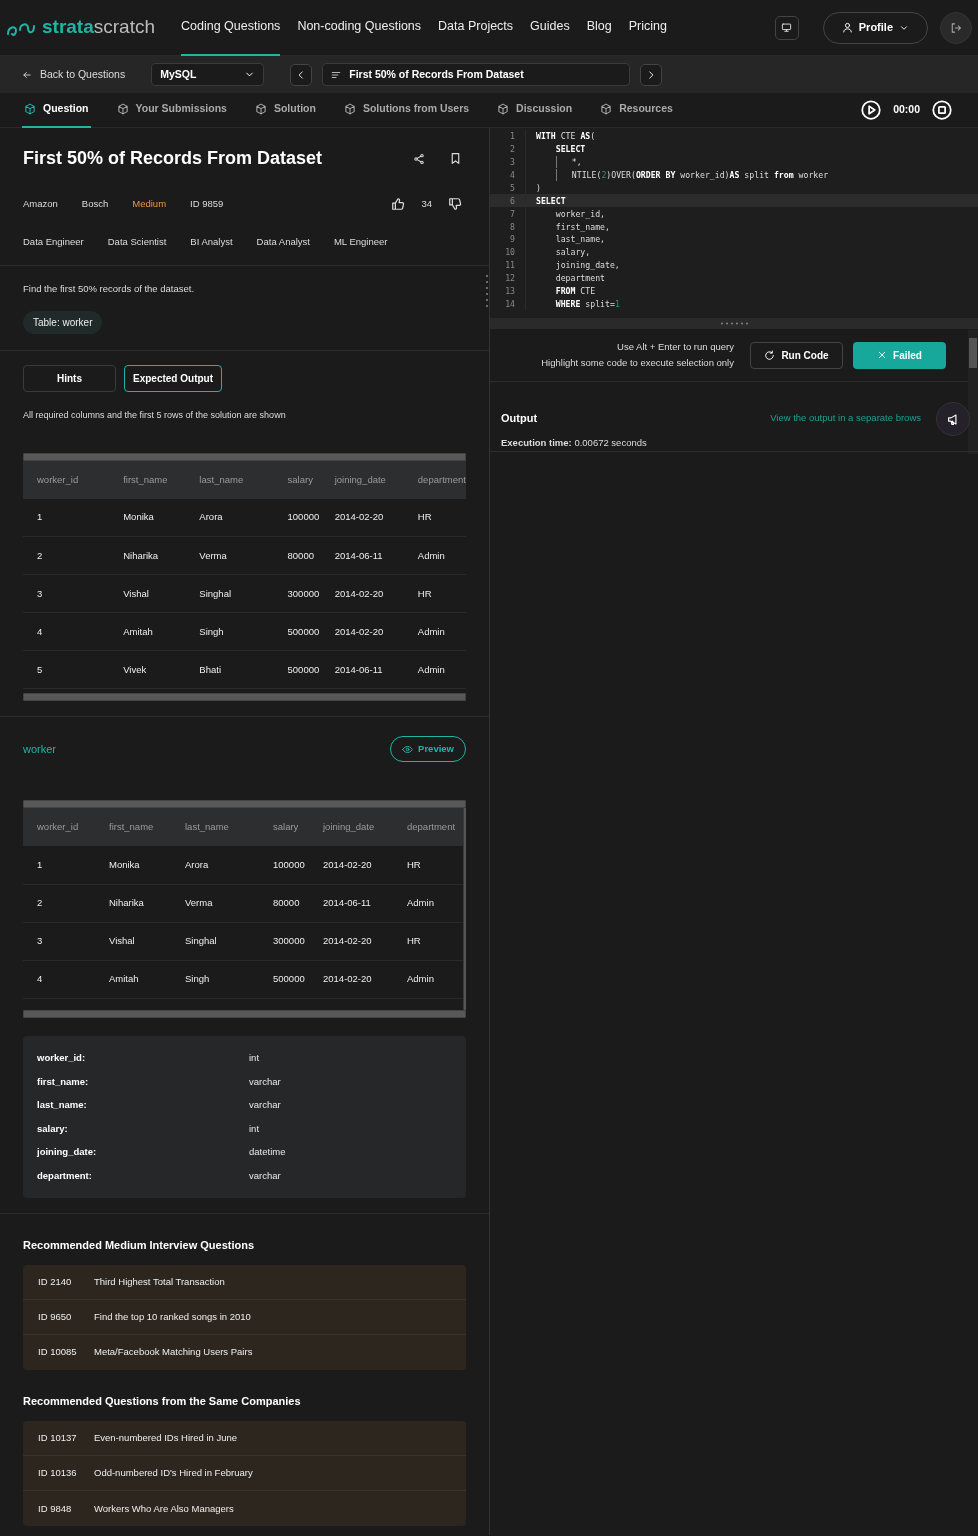  Describe the element at coordinates (579, 278) in the screenshot. I see `code-token: department` at that location.